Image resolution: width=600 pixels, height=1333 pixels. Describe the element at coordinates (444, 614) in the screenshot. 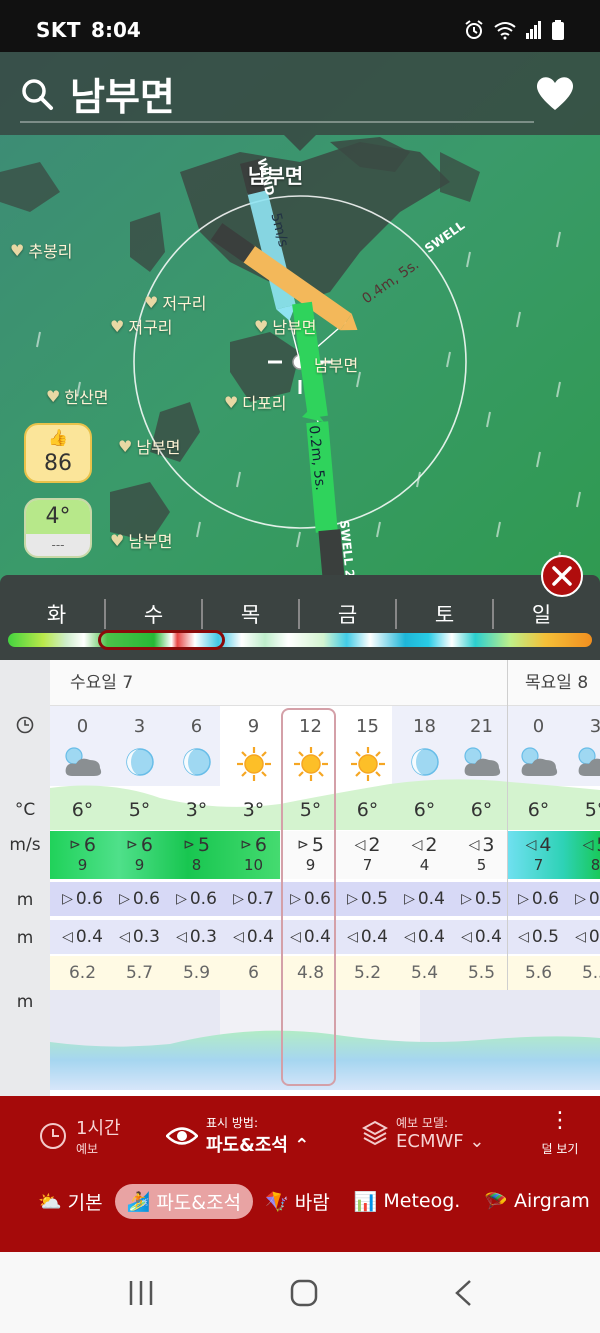

I see `day-tab: 토` at that location.